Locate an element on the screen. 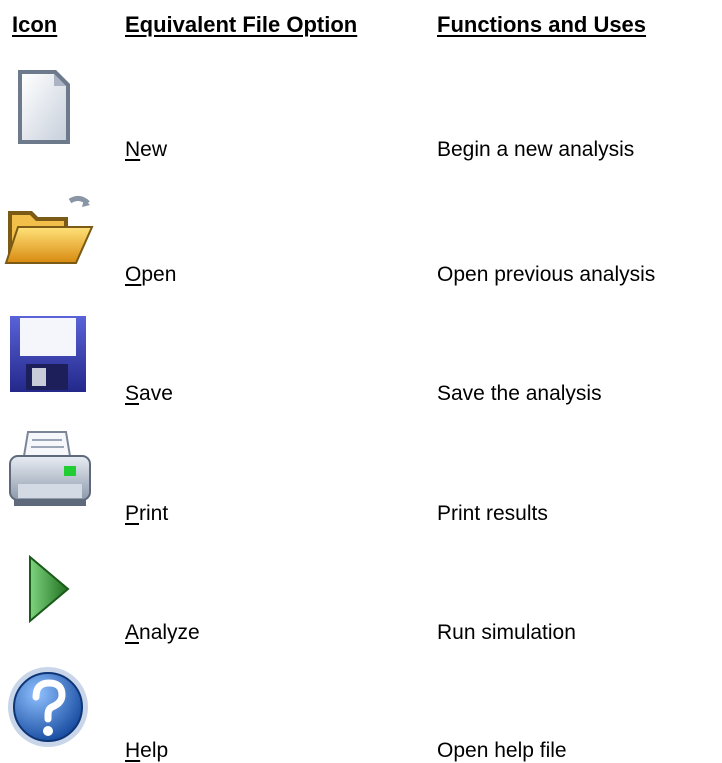 The width and height of the screenshot is (722, 763). table-row: Open Open previous analysis is located at coordinates (361, 237).